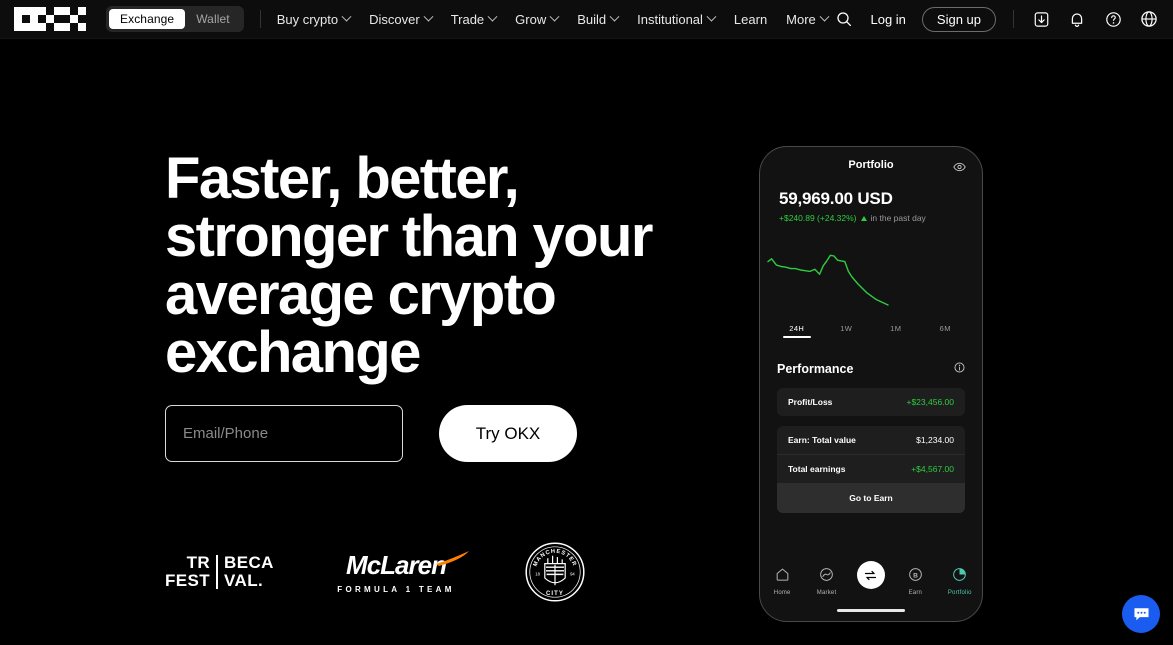 The height and width of the screenshot is (645, 1173). What do you see at coordinates (817, 469) in the screenshot?
I see `row-label: Total earnings` at bounding box center [817, 469].